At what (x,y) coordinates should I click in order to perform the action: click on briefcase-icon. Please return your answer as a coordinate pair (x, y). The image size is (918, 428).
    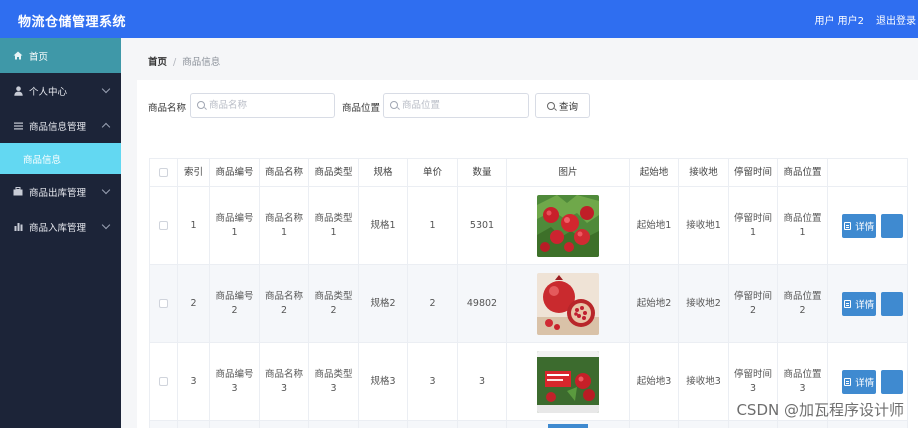
    Looking at the image, I should click on (18, 191).